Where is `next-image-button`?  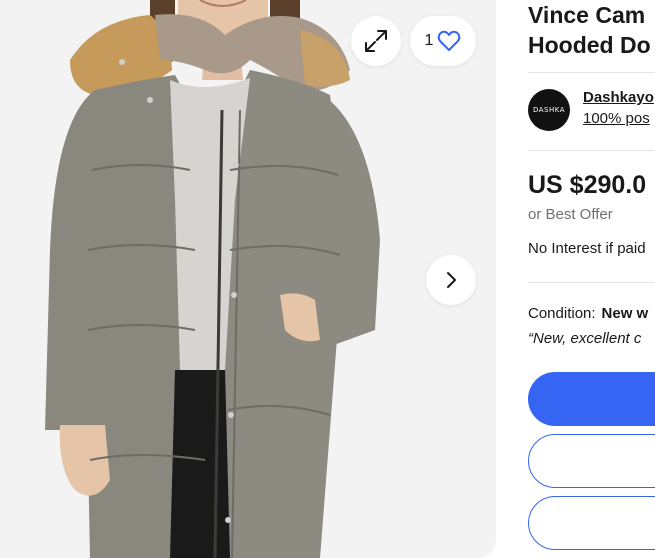
next-image-button is located at coordinates (451, 280).